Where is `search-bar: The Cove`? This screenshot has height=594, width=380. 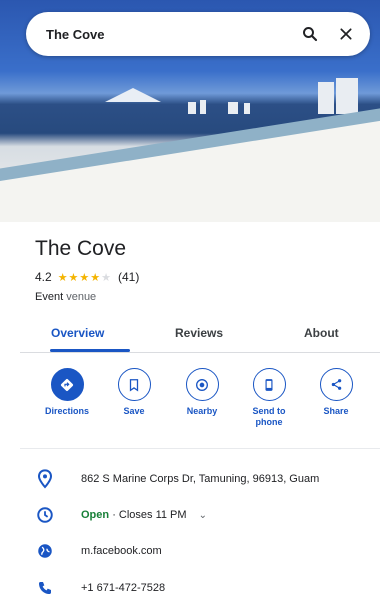 search-bar: The Cove is located at coordinates (198, 34).